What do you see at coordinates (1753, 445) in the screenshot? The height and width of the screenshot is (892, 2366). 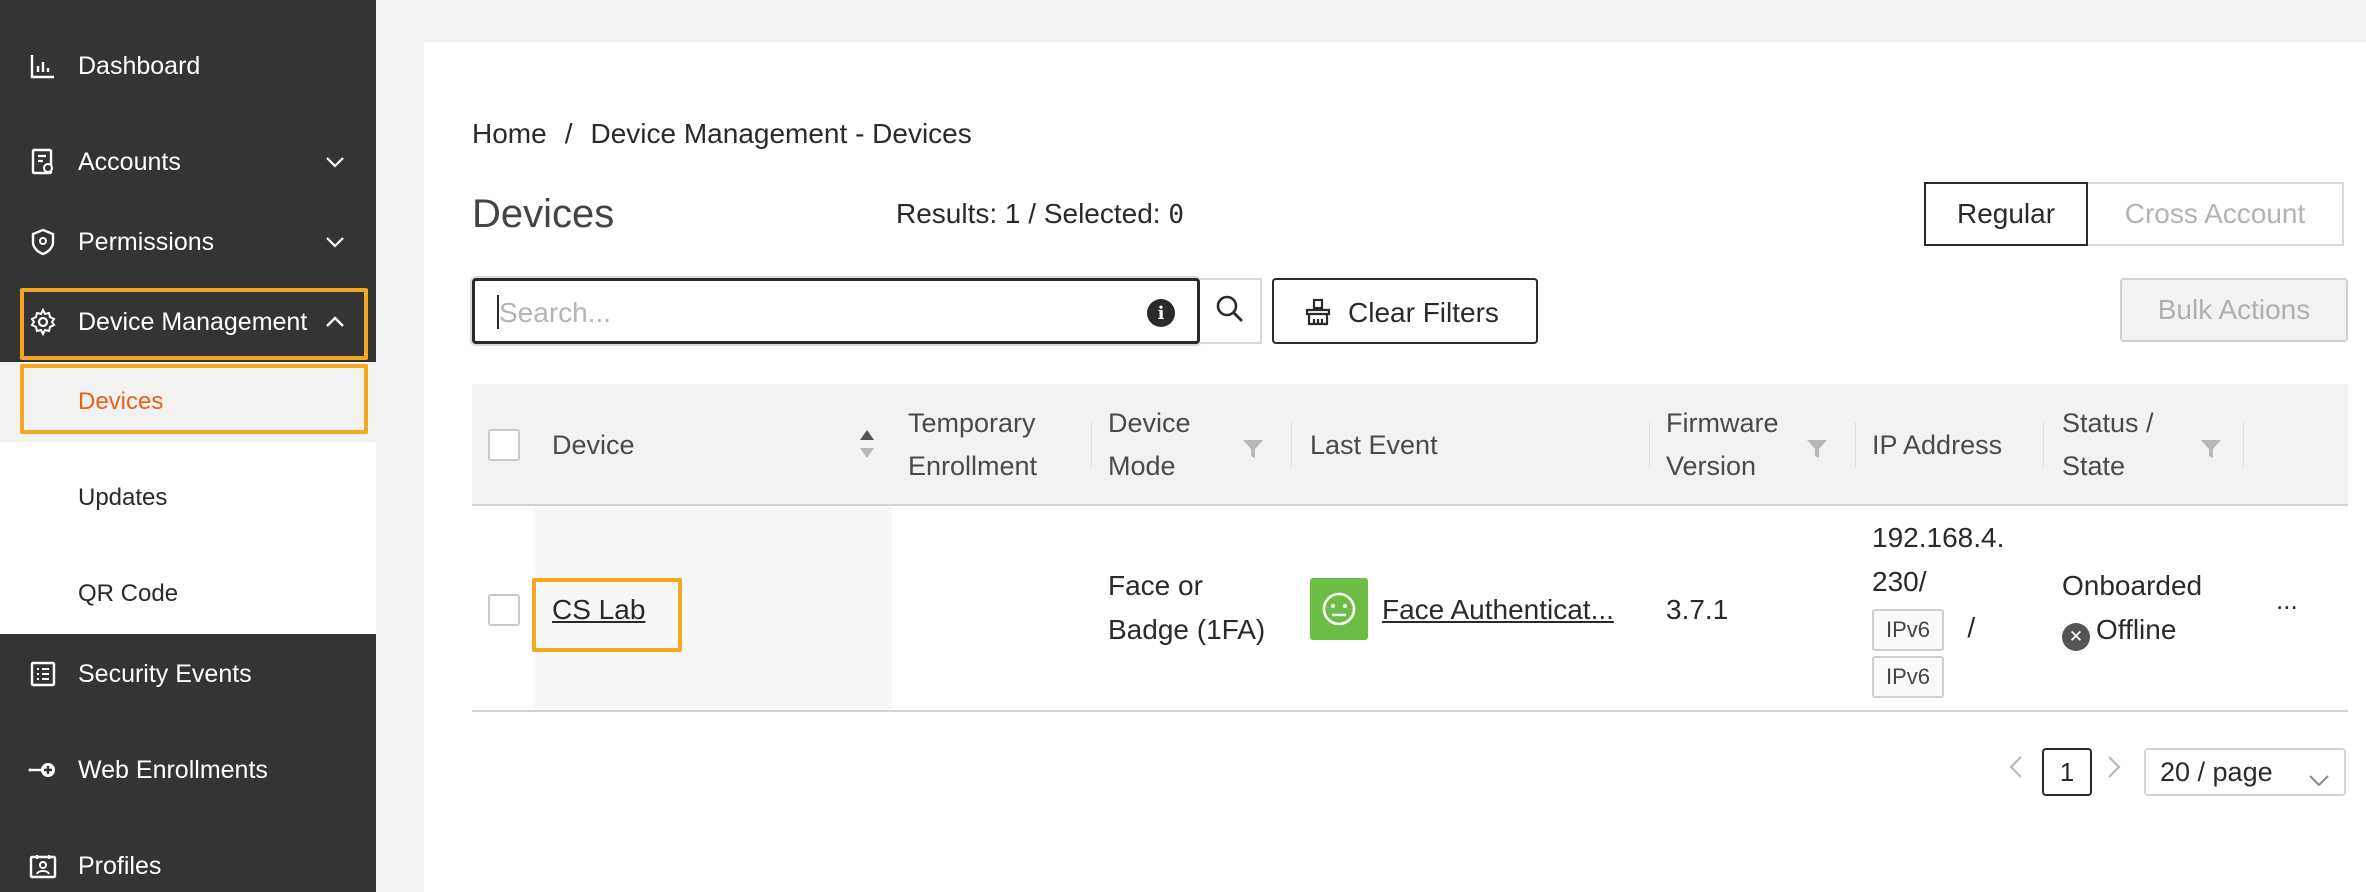 I see `column-header-firmware-version: Firmware Version` at bounding box center [1753, 445].